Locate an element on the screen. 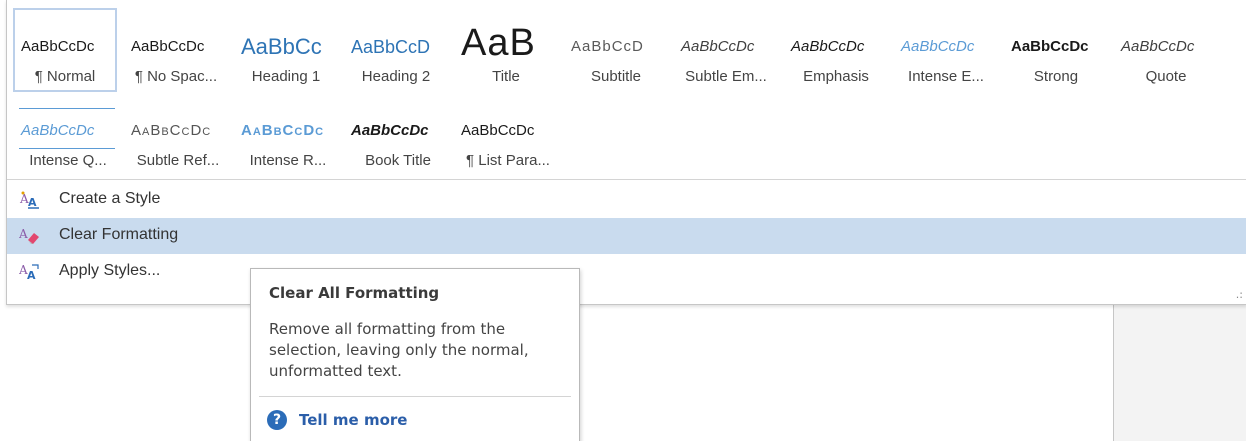 Image resolution: width=1246 pixels, height=441 pixels. tell-me-more-link: ? Tell me more is located at coordinates (337, 420).